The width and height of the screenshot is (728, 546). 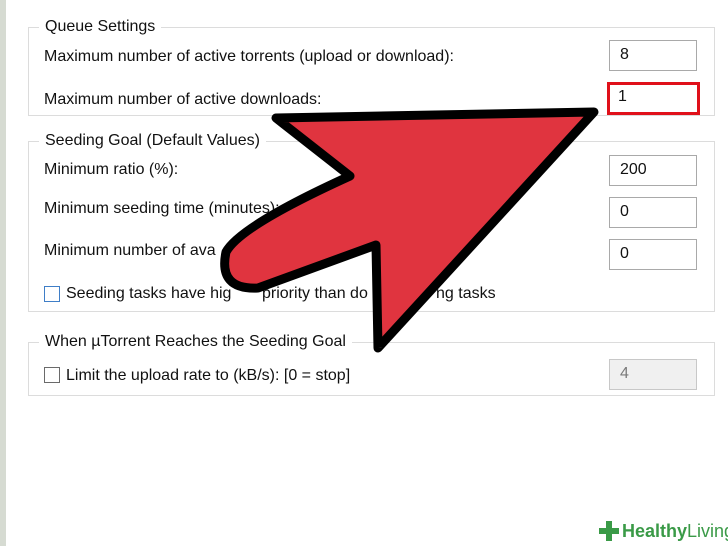 I want to click on max-active-downloads-input: 1, so click(x=653, y=98).